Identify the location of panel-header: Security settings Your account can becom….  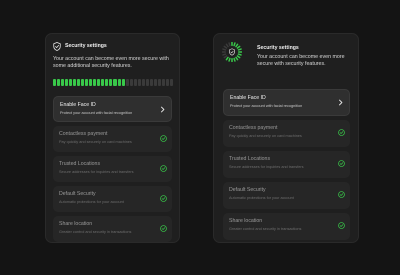
(113, 55).